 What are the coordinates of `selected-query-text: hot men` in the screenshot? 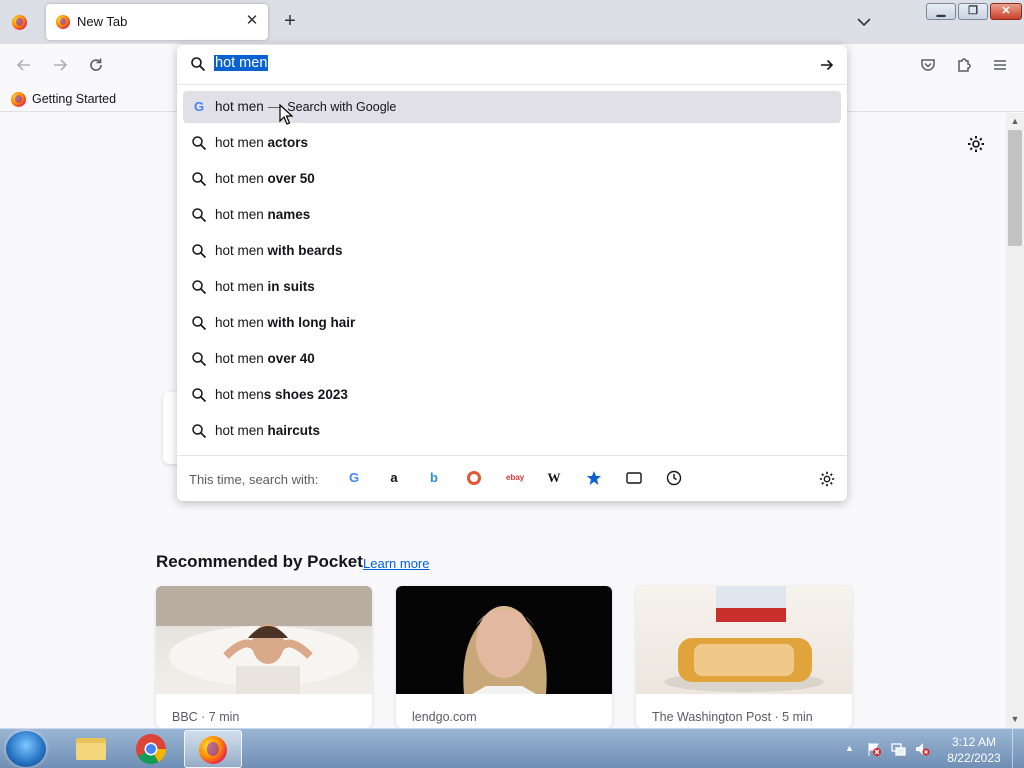 It's located at (241, 63).